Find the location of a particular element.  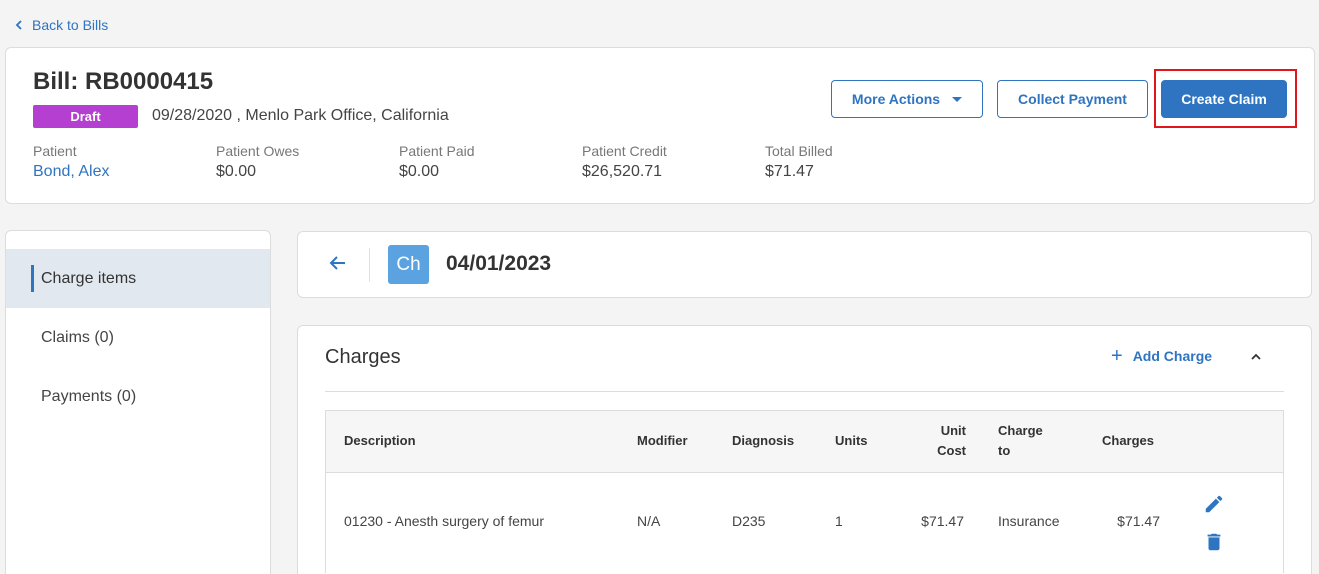

stat-patient: Patient Bond, Alex is located at coordinates (71, 162).